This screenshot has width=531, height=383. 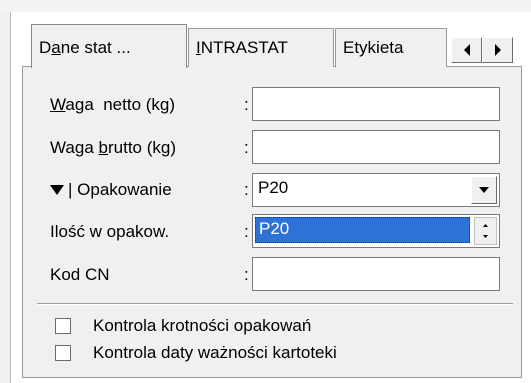 What do you see at coordinates (246, 231) in the screenshot?
I see `ilosc-colon: :` at bounding box center [246, 231].